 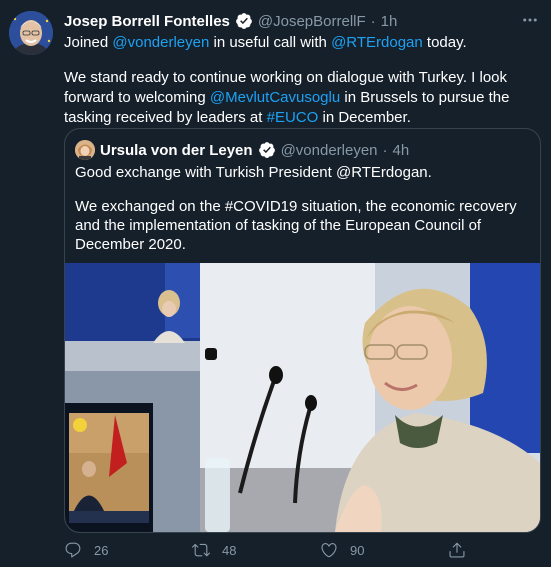 What do you see at coordinates (85, 150) in the screenshot?
I see `quoted-author-avatar` at bounding box center [85, 150].